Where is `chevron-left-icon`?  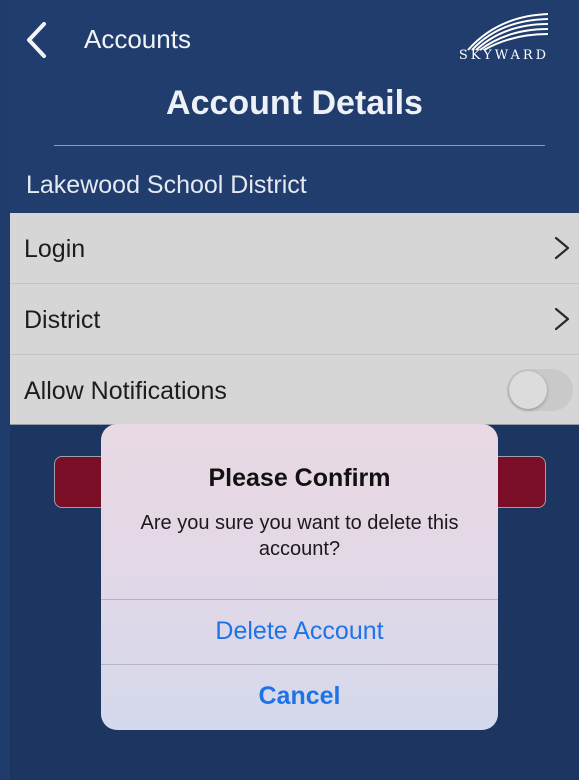
chevron-left-icon is located at coordinates (36, 40).